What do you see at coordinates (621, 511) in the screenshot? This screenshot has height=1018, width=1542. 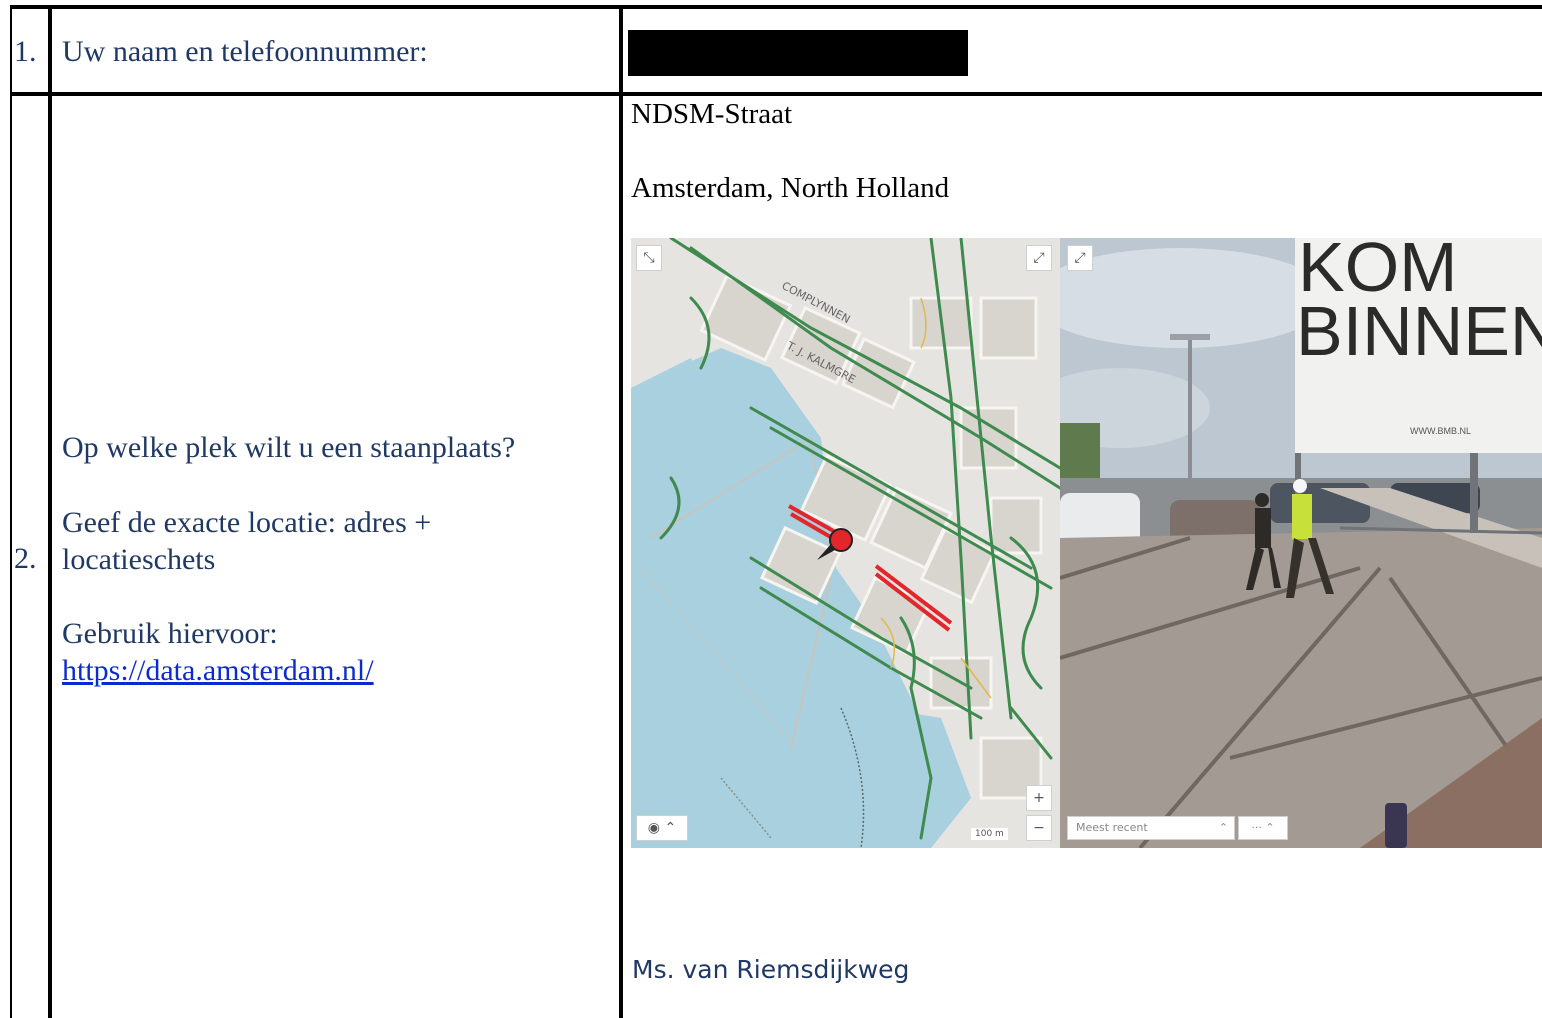 I see `table-column-divider-answer` at bounding box center [621, 511].